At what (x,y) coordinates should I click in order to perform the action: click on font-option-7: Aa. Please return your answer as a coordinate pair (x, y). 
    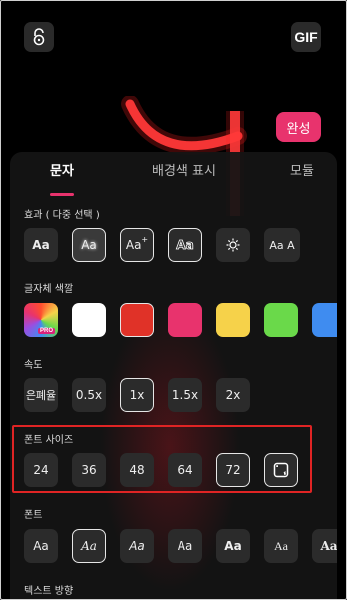
    Looking at the image, I should click on (324, 546).